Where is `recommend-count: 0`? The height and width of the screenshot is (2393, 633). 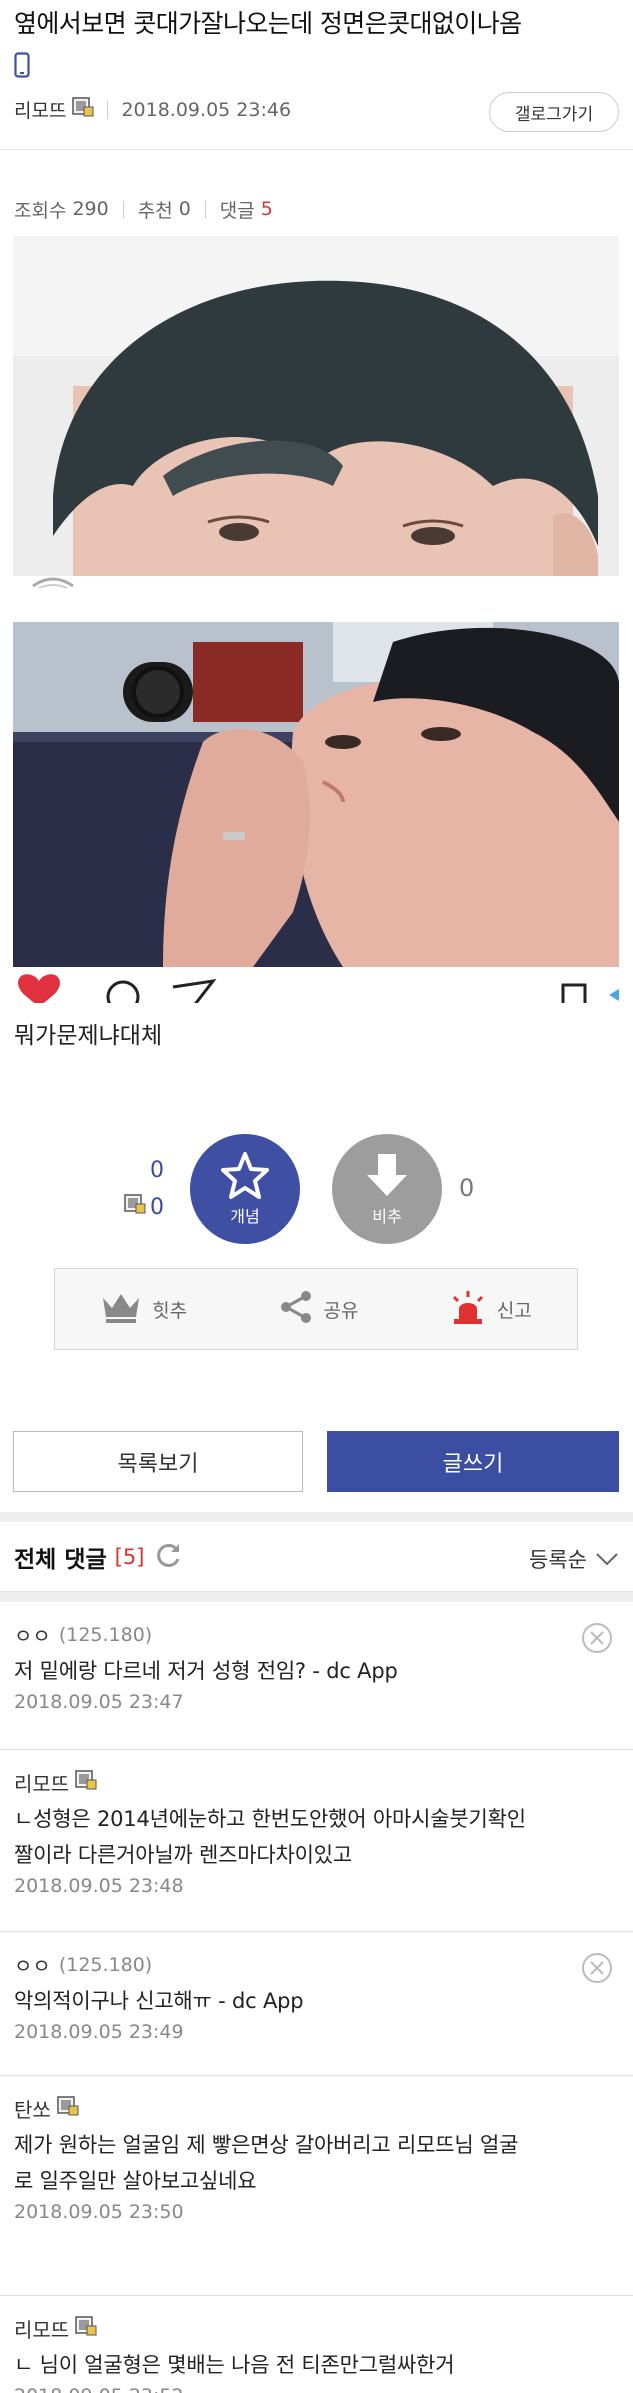 recommend-count: 0 is located at coordinates (184, 209).